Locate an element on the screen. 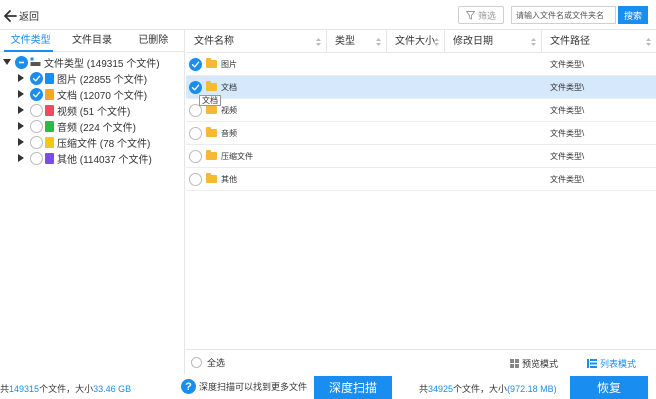 The image size is (656, 399). table-row: 视频 文件类型\ is located at coordinates (421, 110).